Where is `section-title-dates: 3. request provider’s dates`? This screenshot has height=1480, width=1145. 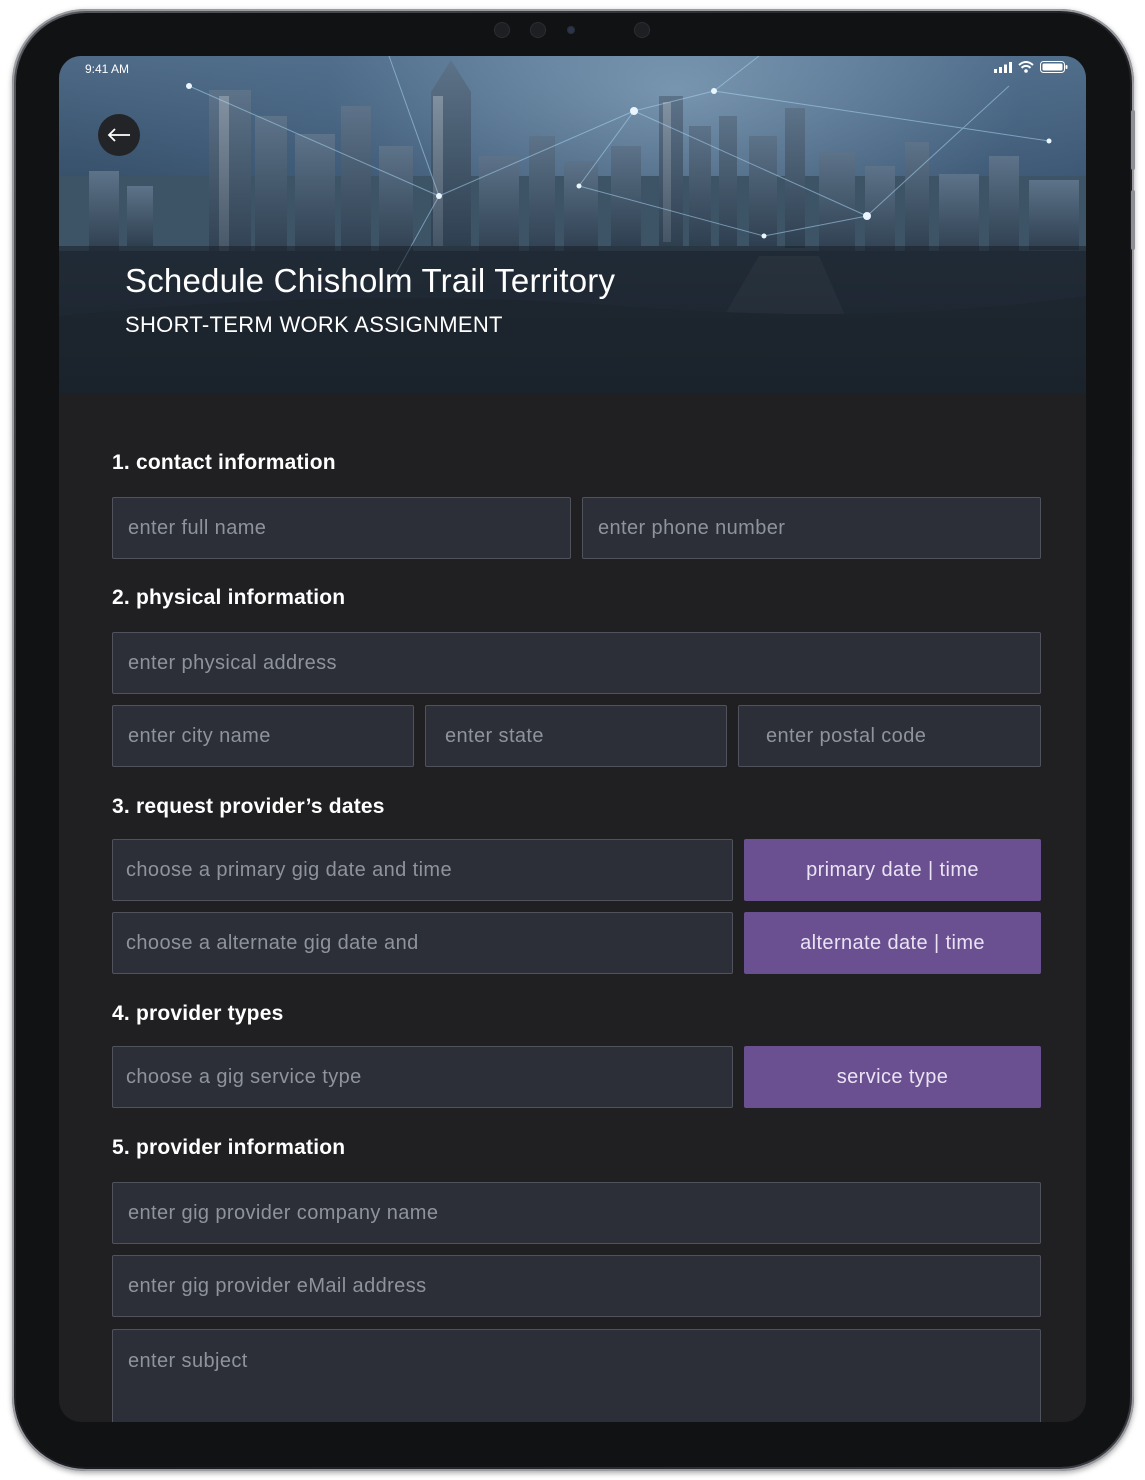
section-title-dates: 3. request provider’s dates is located at coordinates (248, 806).